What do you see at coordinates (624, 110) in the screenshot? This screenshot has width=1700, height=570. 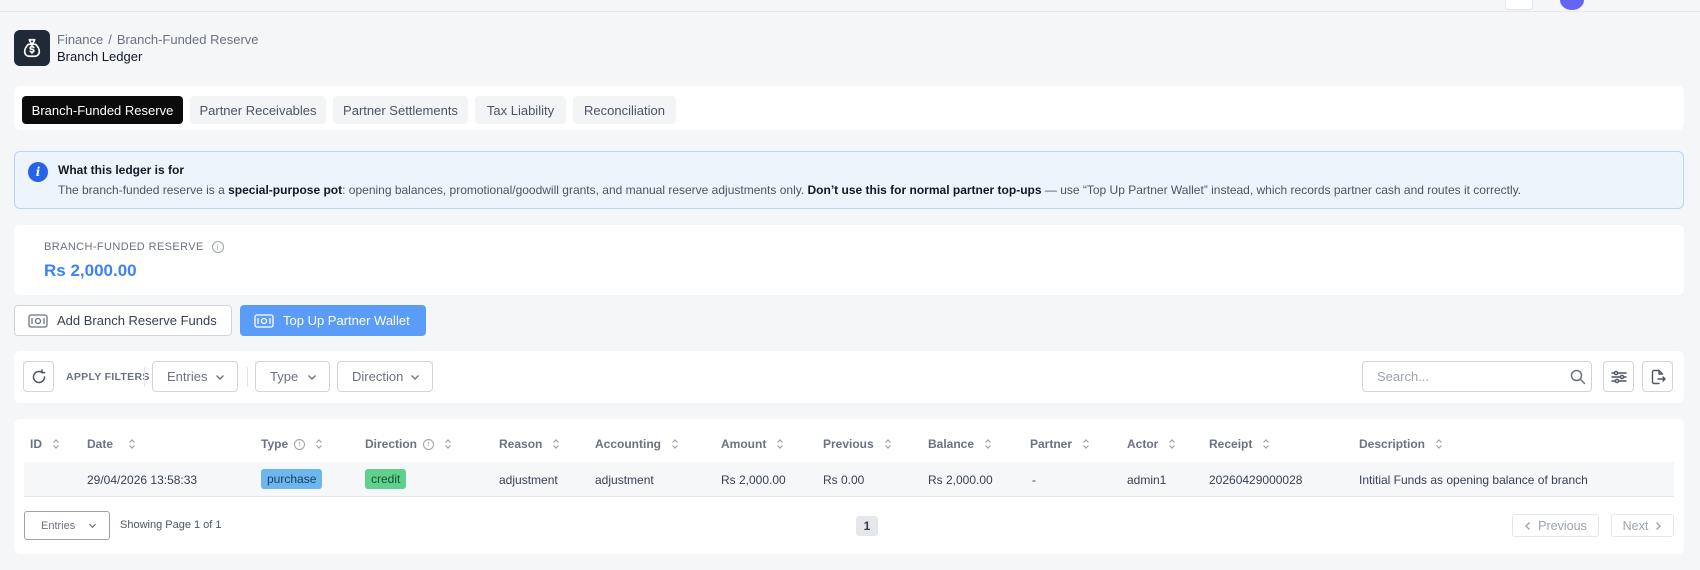 I see `tab-reconciliation: Reconciliation` at bounding box center [624, 110].